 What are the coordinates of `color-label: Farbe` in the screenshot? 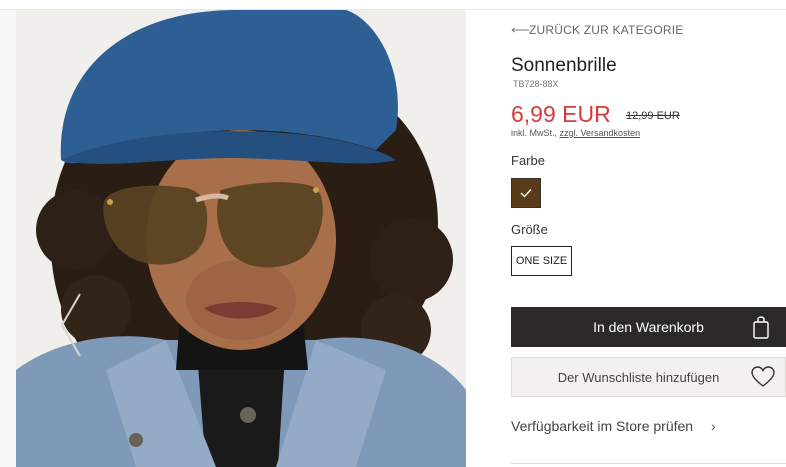 It's located at (528, 160).